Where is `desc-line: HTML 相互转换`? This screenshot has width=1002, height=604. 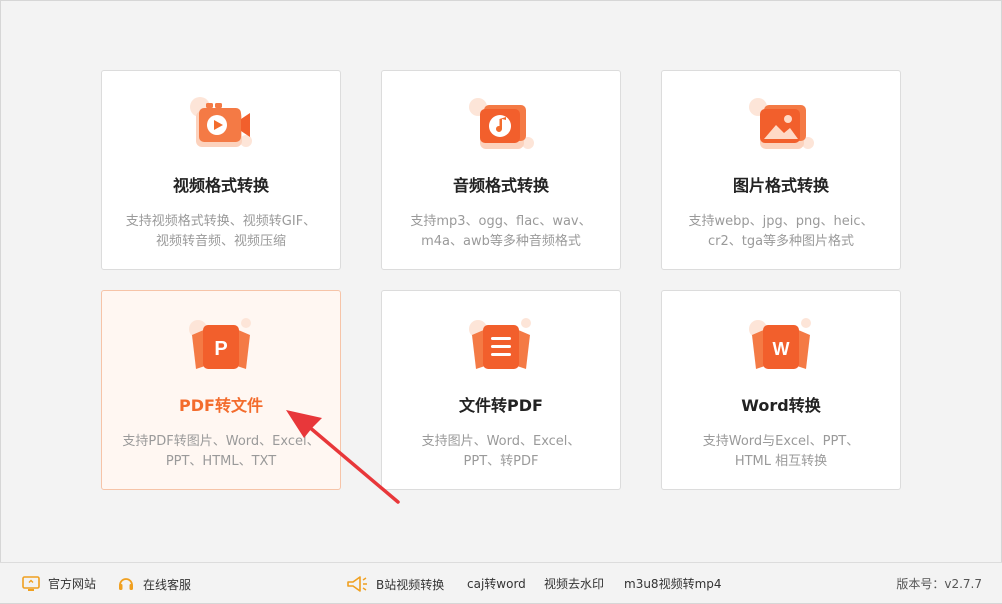
desc-line: HTML 相互转换 is located at coordinates (781, 461).